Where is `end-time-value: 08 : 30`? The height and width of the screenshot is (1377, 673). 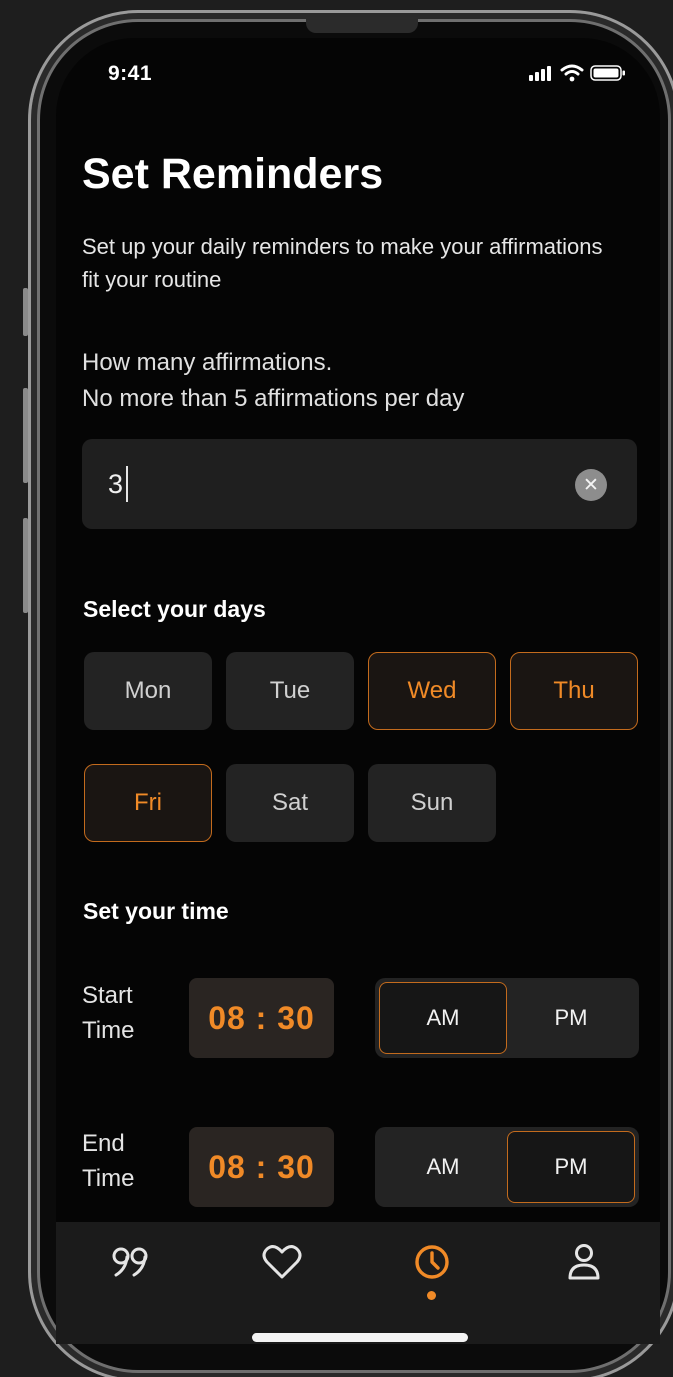 end-time-value: 08 : 30 is located at coordinates (261, 1167).